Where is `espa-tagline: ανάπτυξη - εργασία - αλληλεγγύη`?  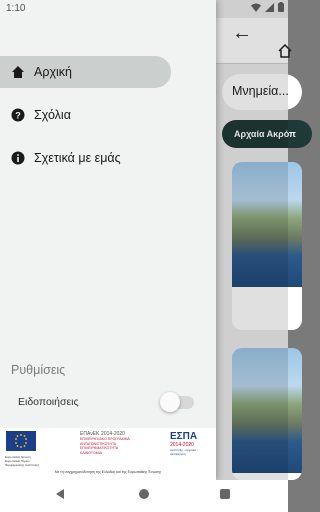 espa-tagline: ανάπτυξη - εργασία - αλληλεγγύη is located at coordinates (184, 452).